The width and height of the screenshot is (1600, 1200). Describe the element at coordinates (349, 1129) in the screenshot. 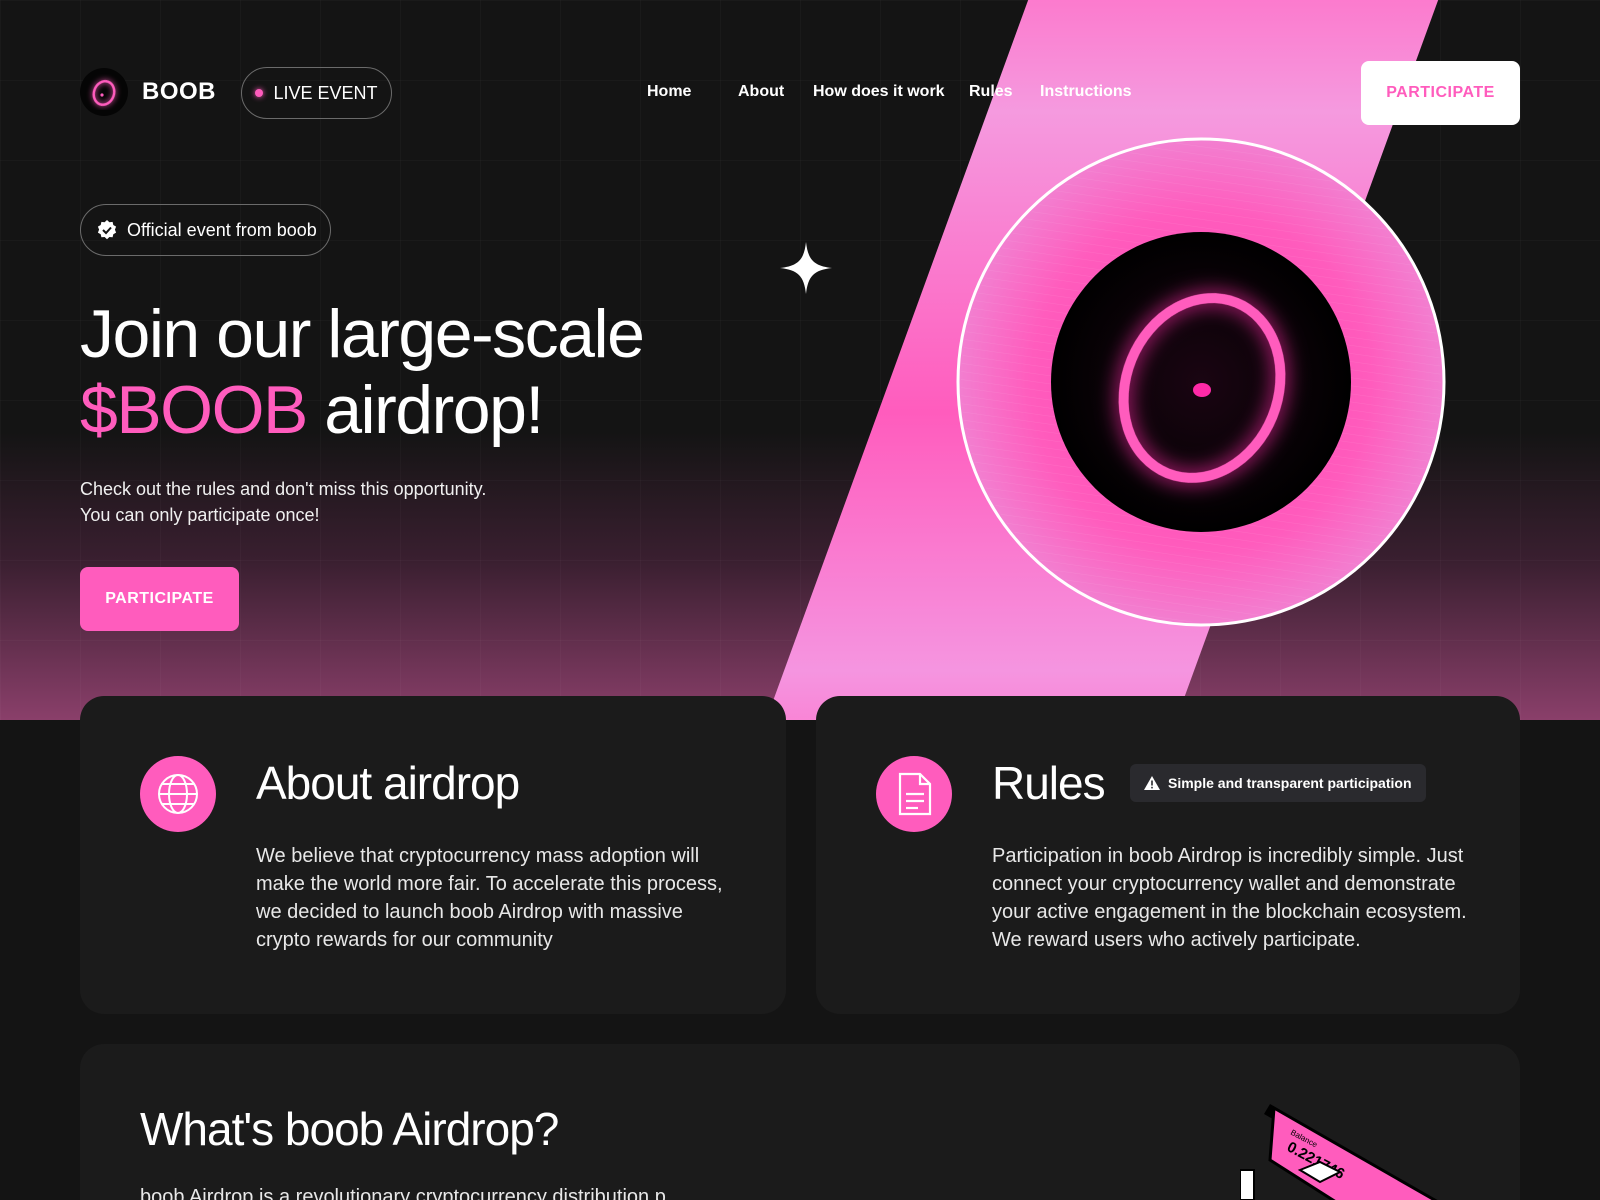

I see `what-title: What's boob Airdrop?` at that location.